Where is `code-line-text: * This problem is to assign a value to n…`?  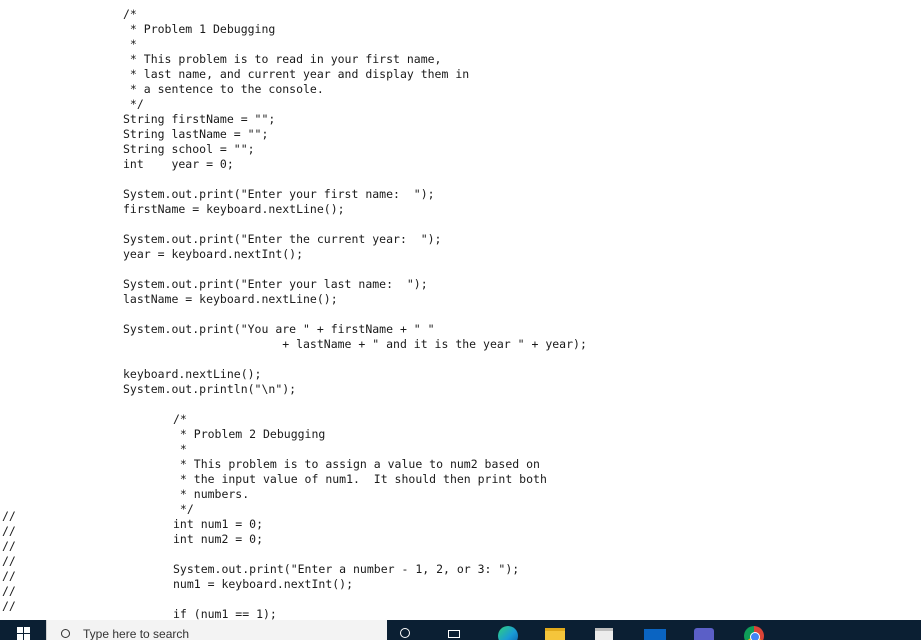 code-line-text: * This problem is to assign a value to n… is located at coordinates (356, 464).